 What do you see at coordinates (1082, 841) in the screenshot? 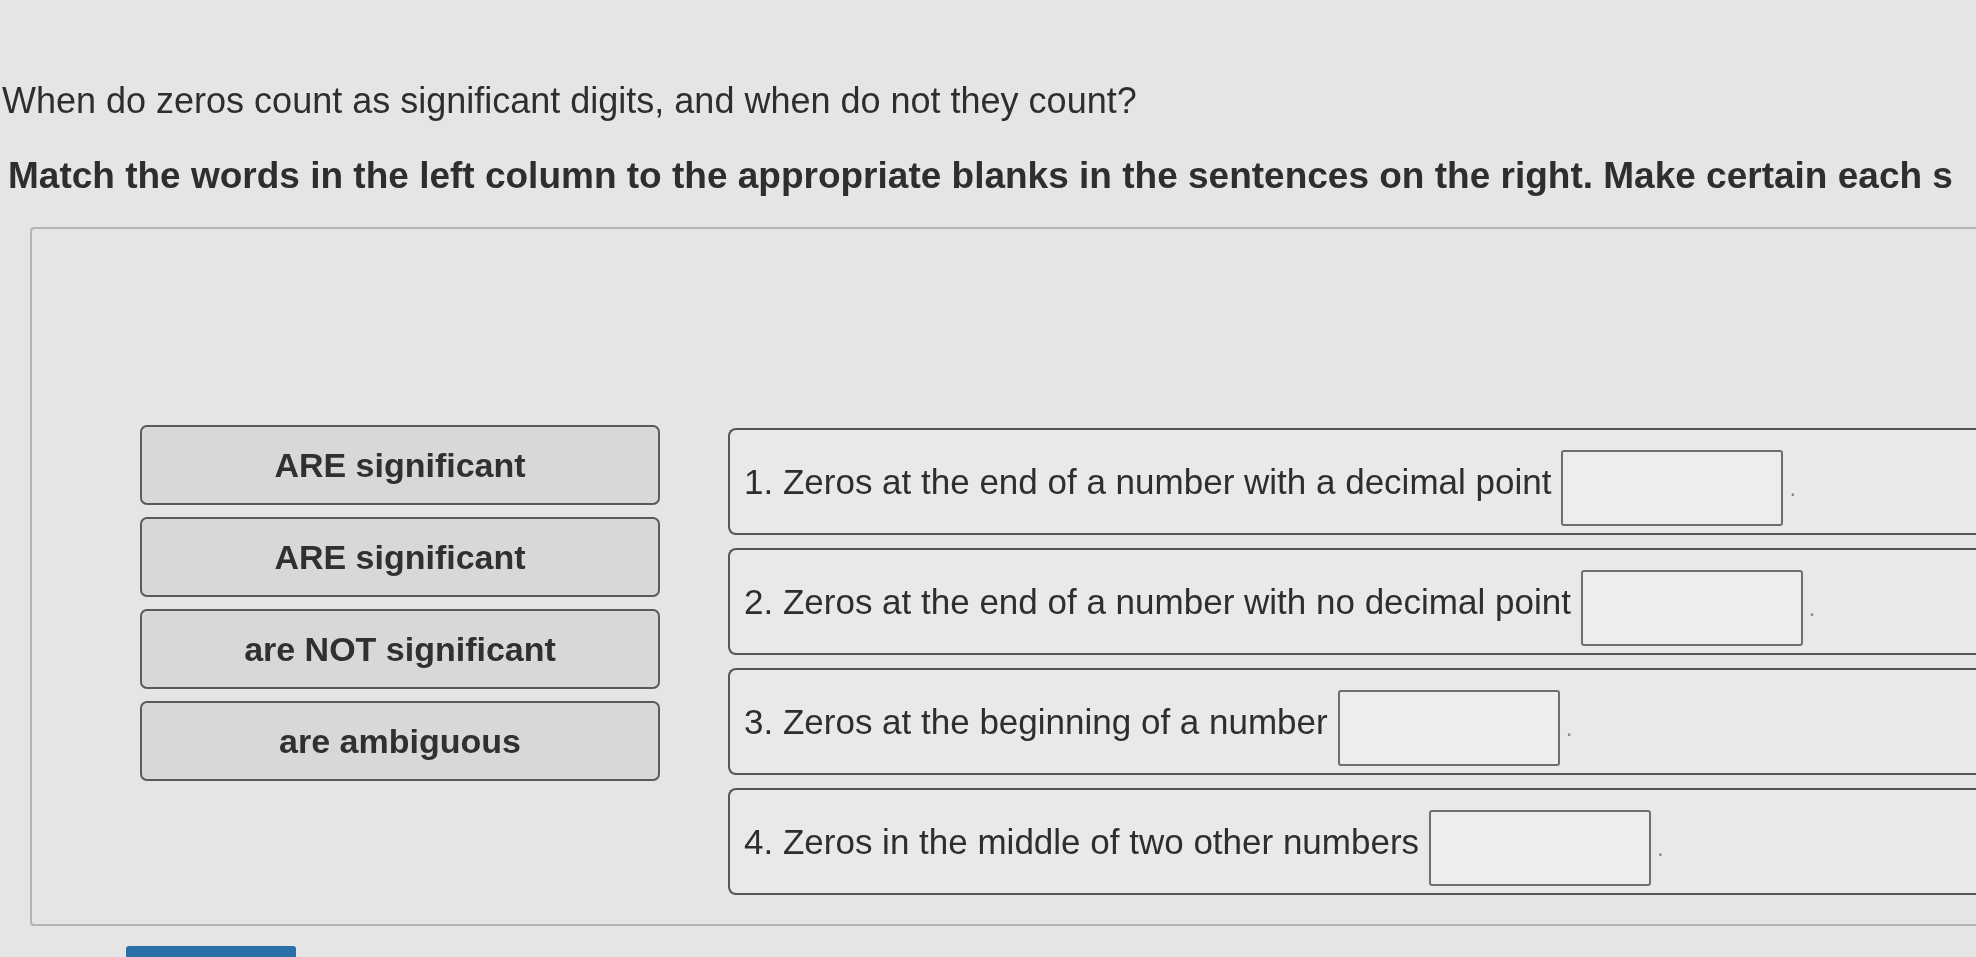
I see `sentence-text: 4. Zeros in the middle of two other numbers` at bounding box center [1082, 841].